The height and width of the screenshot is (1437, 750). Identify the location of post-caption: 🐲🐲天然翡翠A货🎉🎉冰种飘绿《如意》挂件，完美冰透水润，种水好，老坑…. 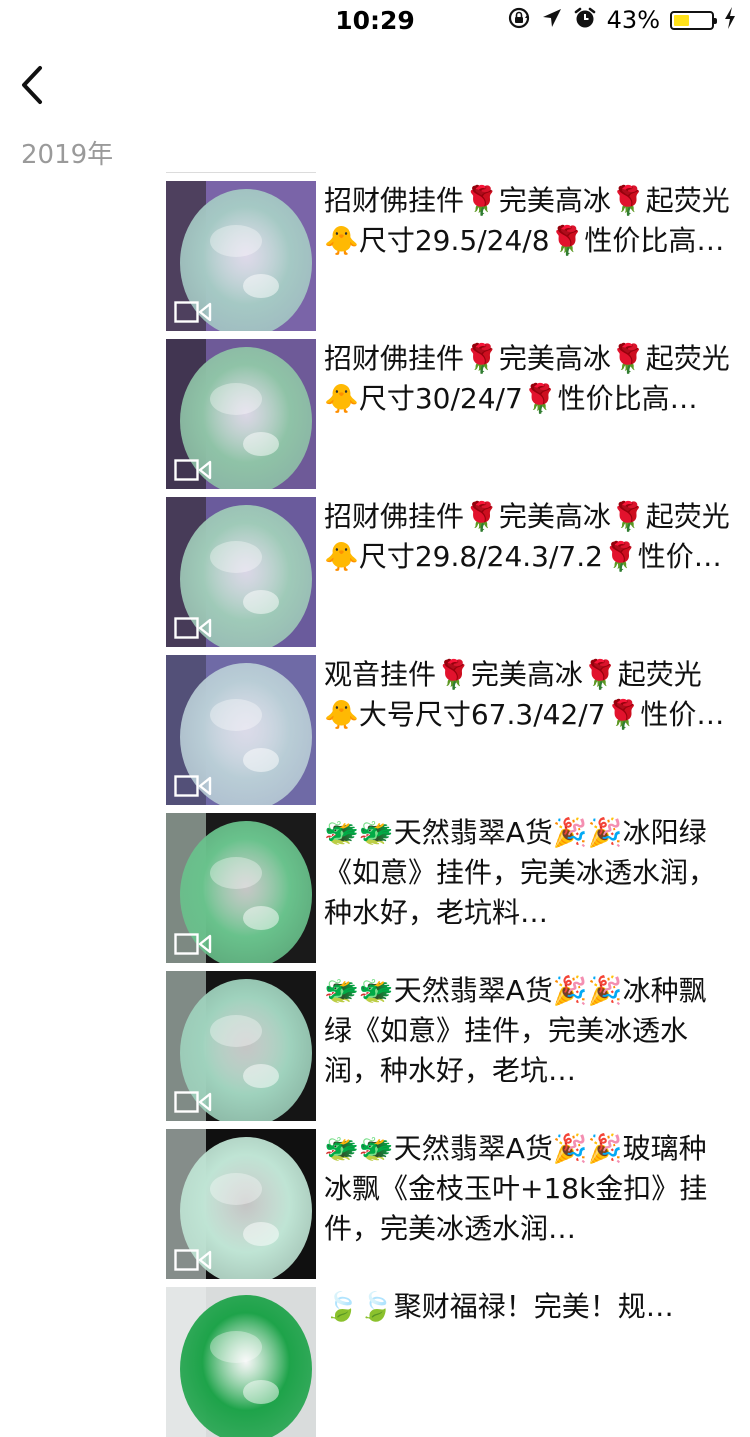
(515, 1030).